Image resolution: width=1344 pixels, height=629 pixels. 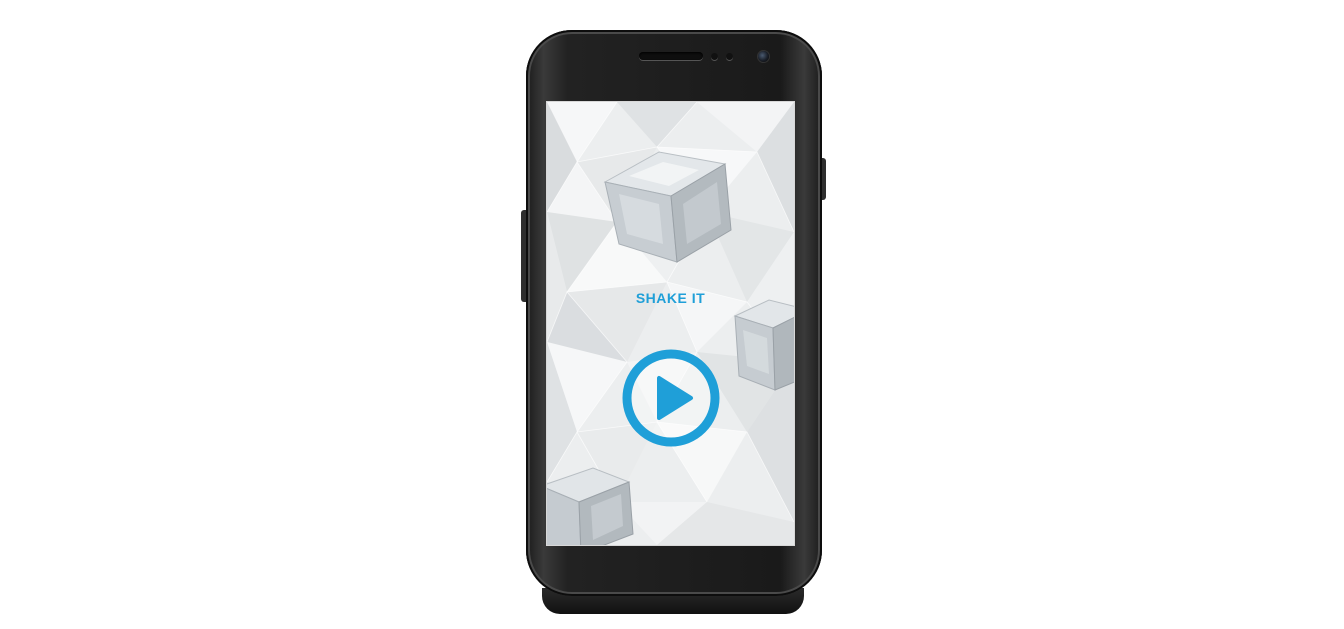 What do you see at coordinates (763, 56) in the screenshot?
I see `front-camera-icon` at bounding box center [763, 56].